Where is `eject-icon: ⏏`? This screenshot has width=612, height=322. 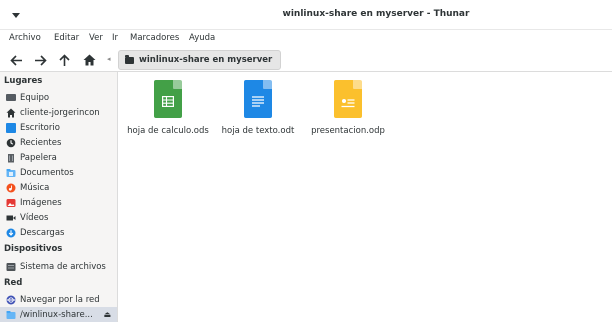
eject-icon: ⏏ is located at coordinates (107, 314).